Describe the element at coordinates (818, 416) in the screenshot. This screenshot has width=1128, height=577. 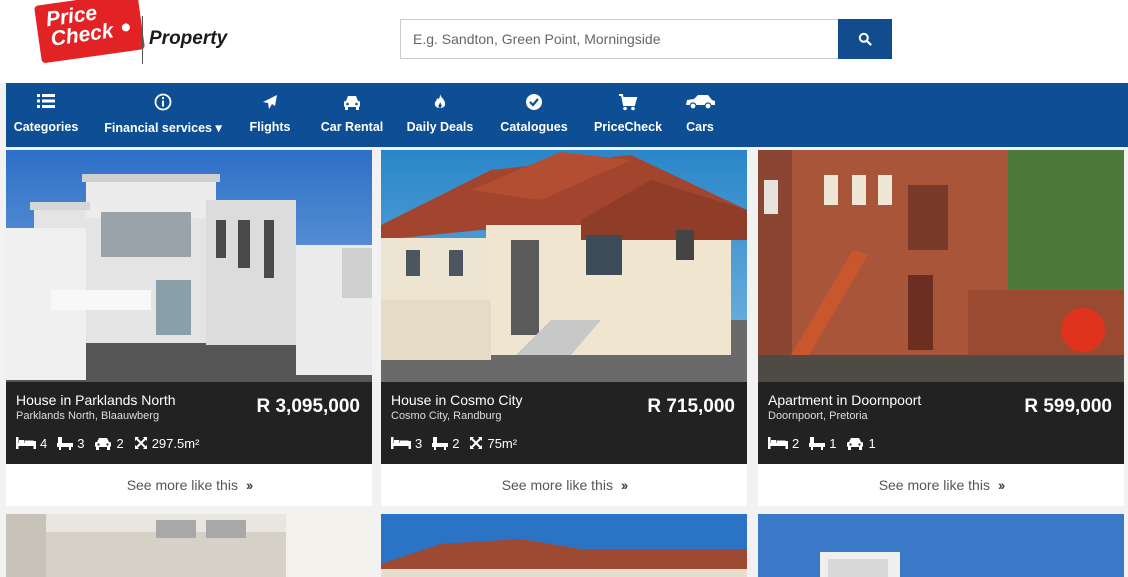
I see `listing-location: Doornpoort, Pretoria` at that location.